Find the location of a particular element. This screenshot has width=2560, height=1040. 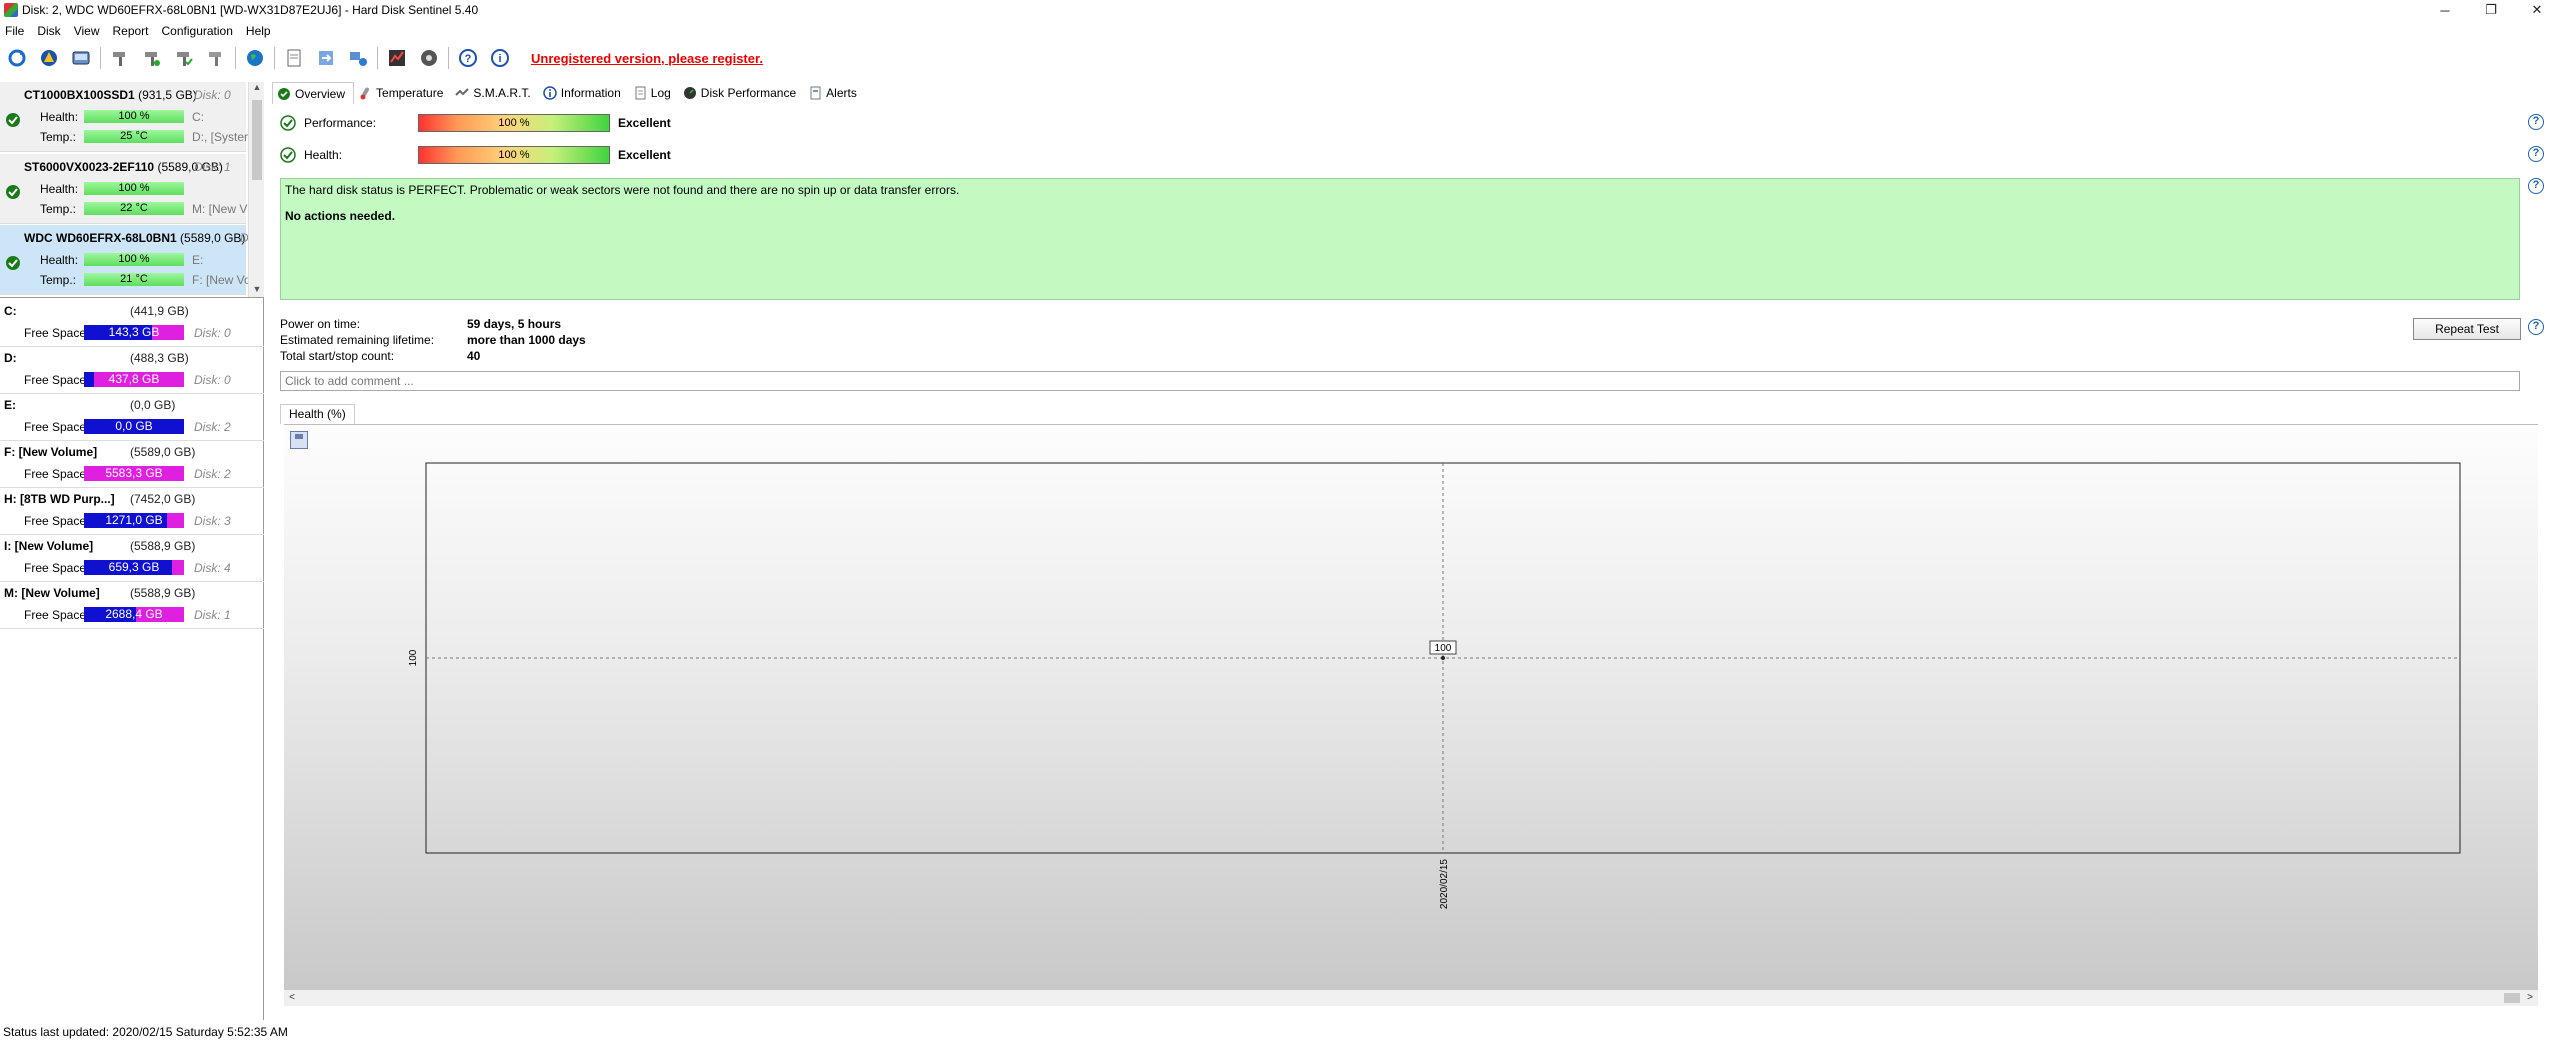

chart-icon is located at coordinates (397, 58).